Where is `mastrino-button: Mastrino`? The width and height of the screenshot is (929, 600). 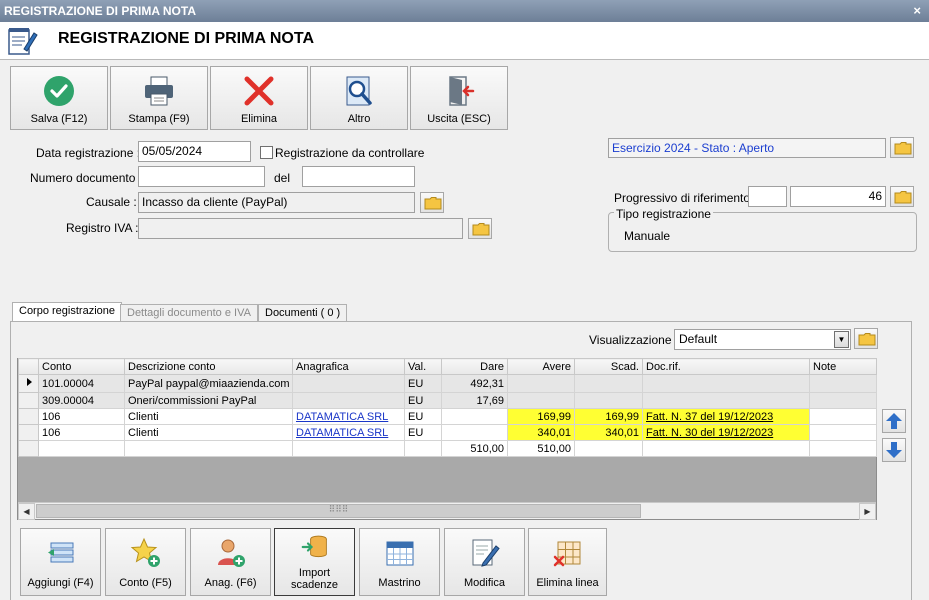
mastrino-button: Mastrino is located at coordinates (399, 562).